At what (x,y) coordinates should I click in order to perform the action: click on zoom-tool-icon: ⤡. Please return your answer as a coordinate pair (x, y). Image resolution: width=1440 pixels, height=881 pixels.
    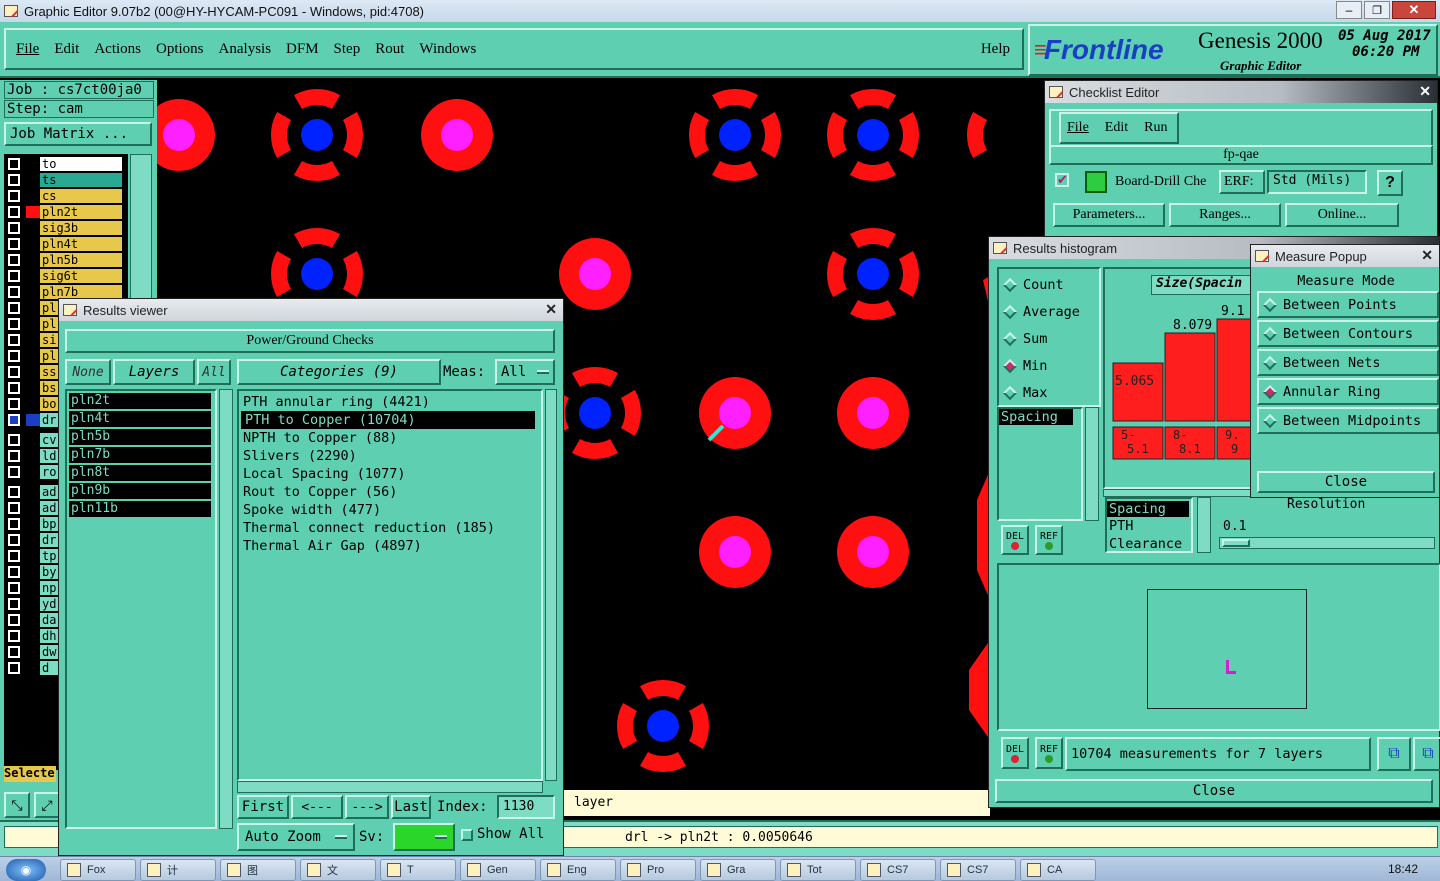
    Looking at the image, I should click on (17, 805).